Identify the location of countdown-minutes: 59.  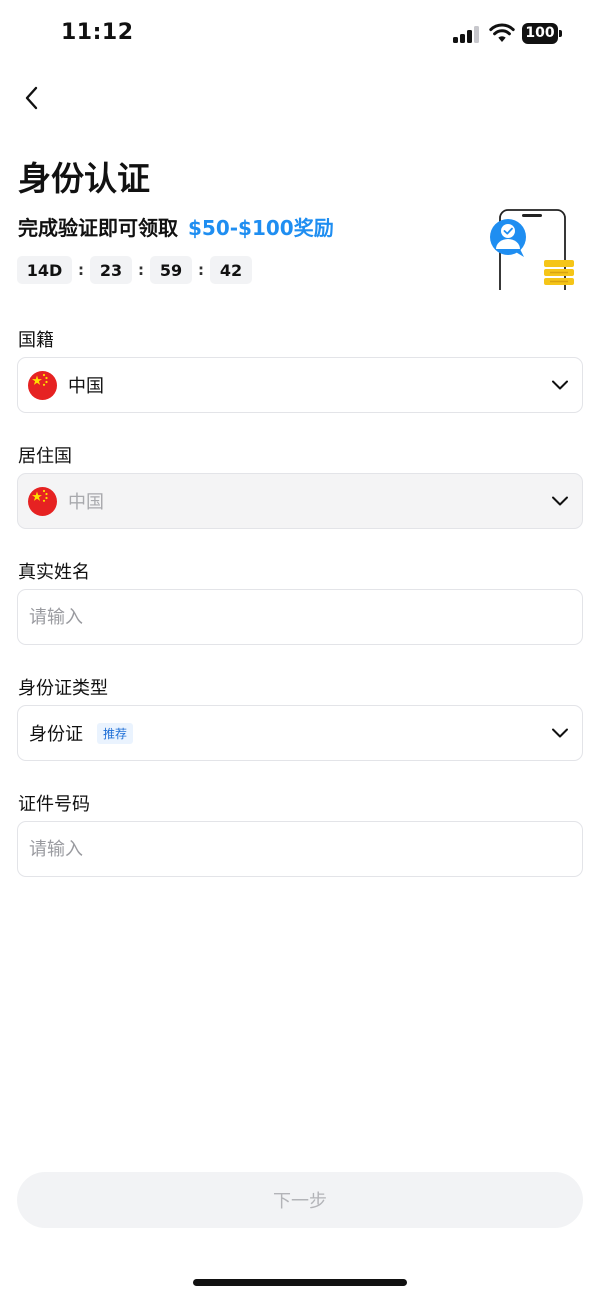
(171, 270).